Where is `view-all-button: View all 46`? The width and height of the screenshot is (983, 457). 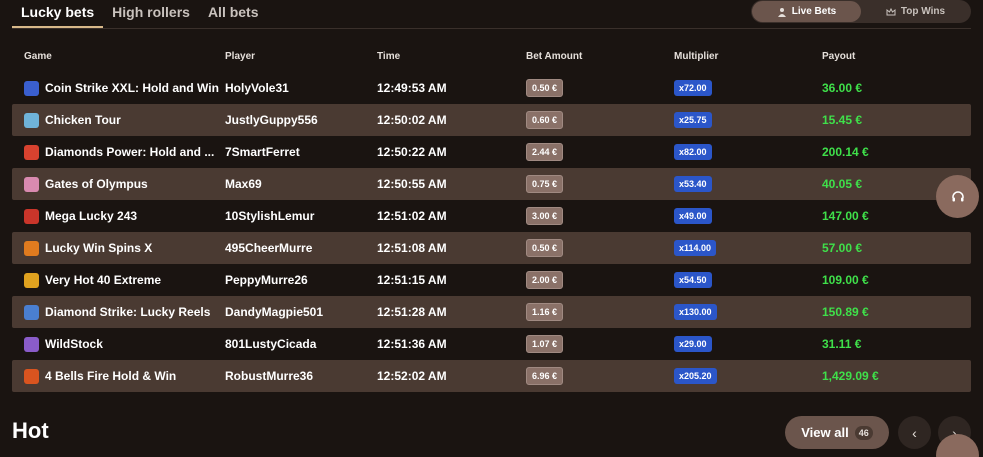 view-all-button: View all 46 is located at coordinates (837, 432).